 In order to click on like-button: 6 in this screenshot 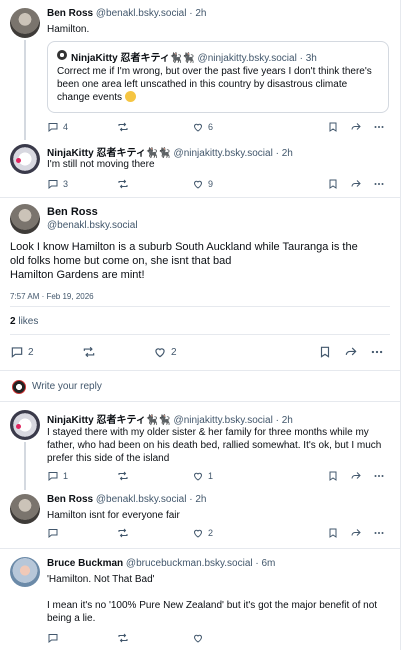, I will do `click(202, 127)`.